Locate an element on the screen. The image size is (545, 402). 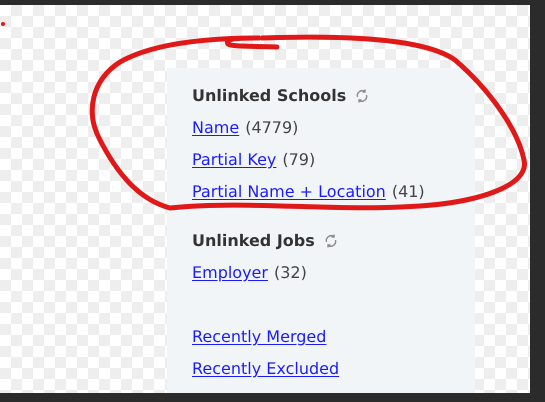
count: (32) is located at coordinates (290, 273).